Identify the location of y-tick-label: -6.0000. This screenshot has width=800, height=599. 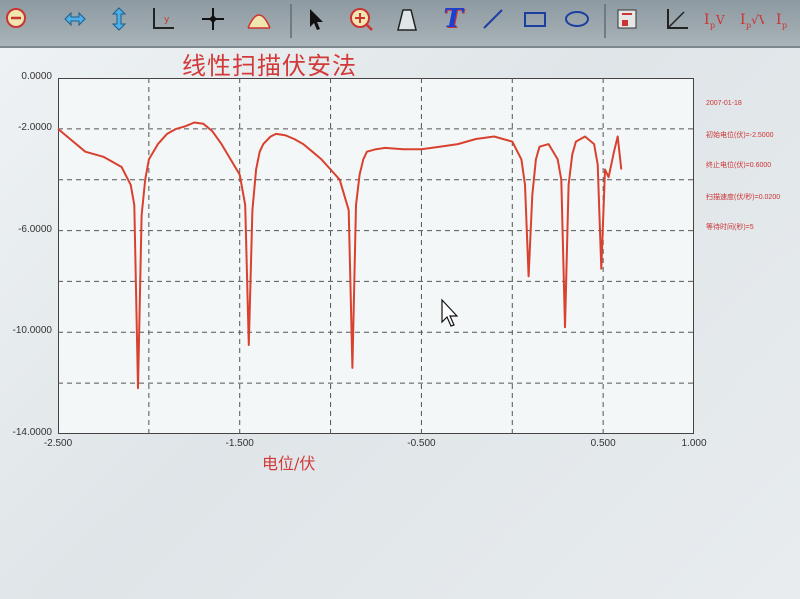
(35, 229).